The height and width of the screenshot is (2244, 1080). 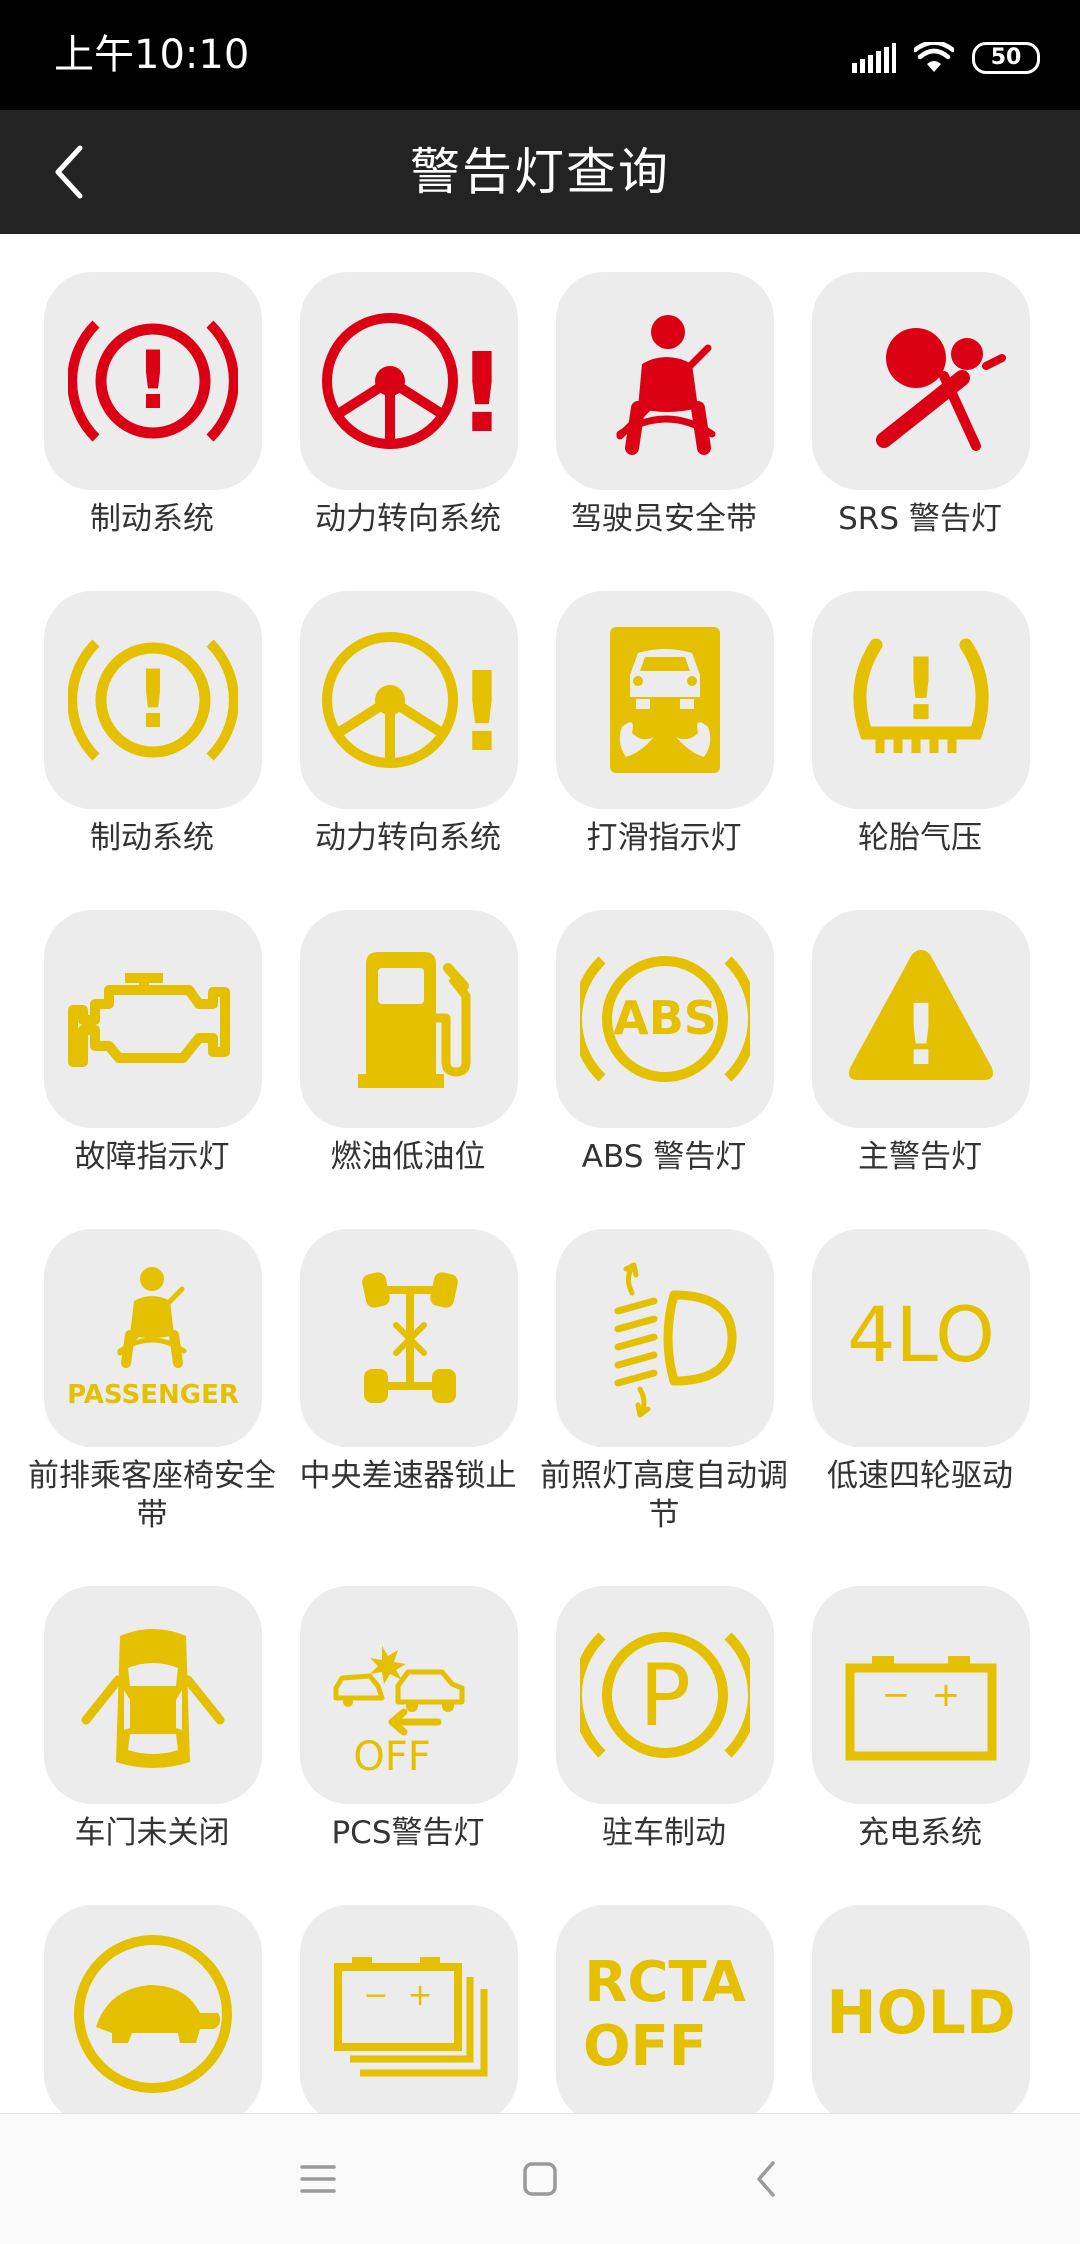 I want to click on signal-icon, so click(x=874, y=58).